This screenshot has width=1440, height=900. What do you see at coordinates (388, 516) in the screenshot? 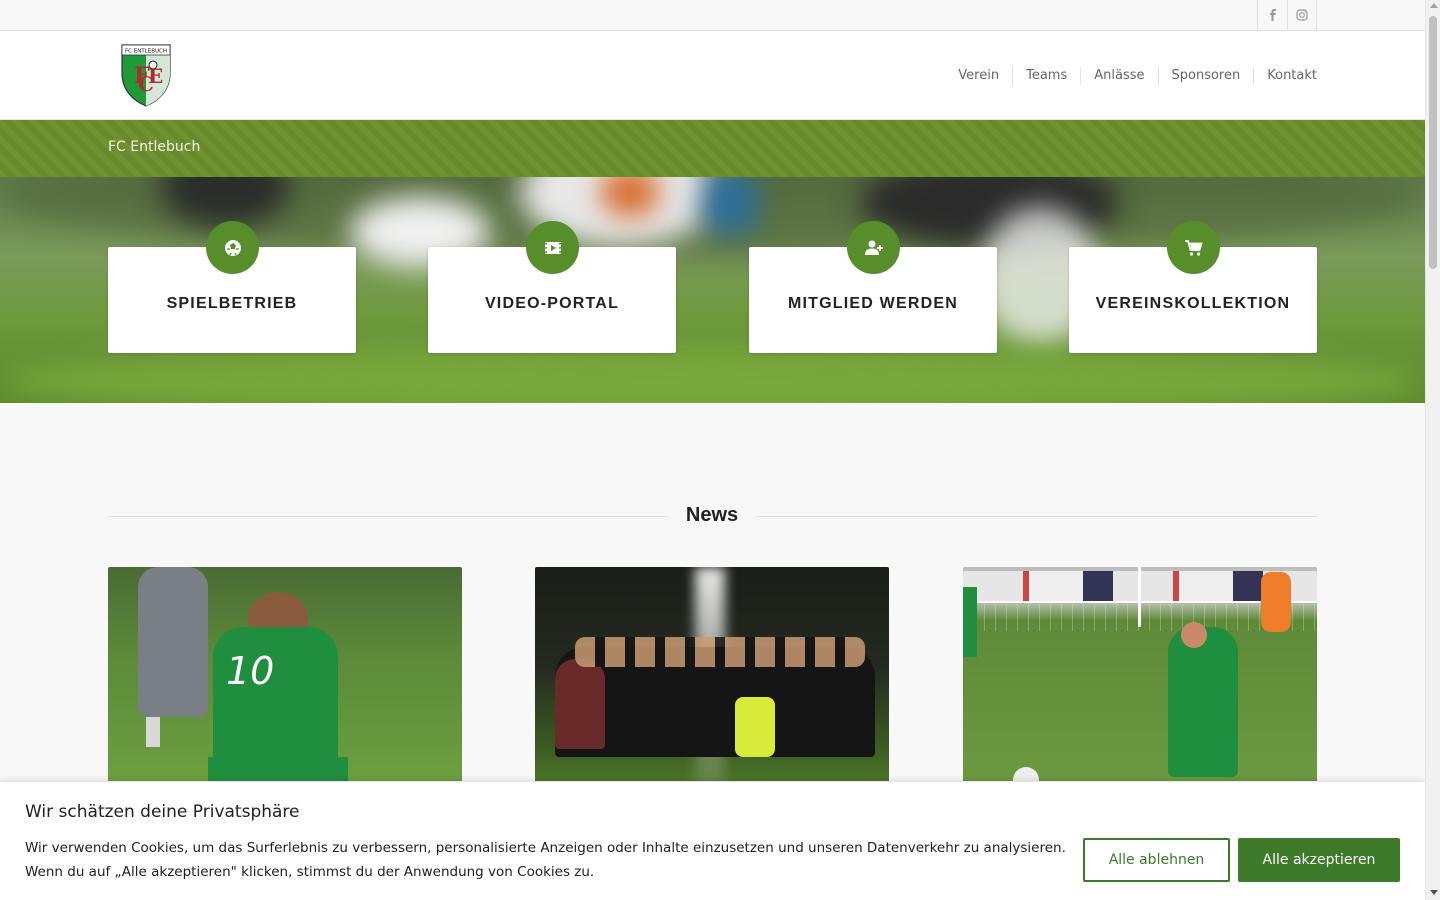
I see `divider-left` at bounding box center [388, 516].